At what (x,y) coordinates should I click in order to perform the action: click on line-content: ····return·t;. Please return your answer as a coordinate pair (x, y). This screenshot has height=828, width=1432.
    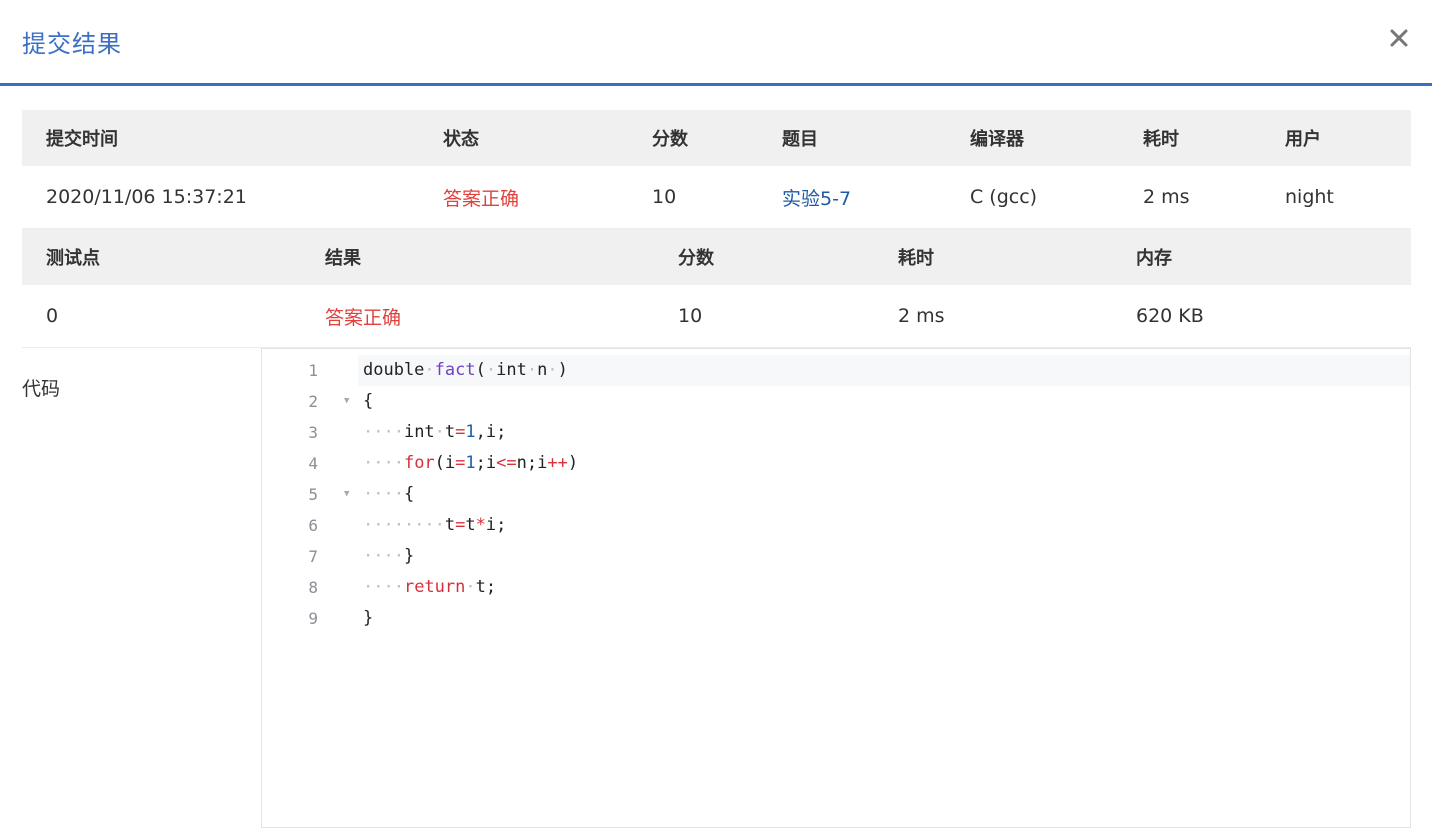
    Looking at the image, I should click on (430, 587).